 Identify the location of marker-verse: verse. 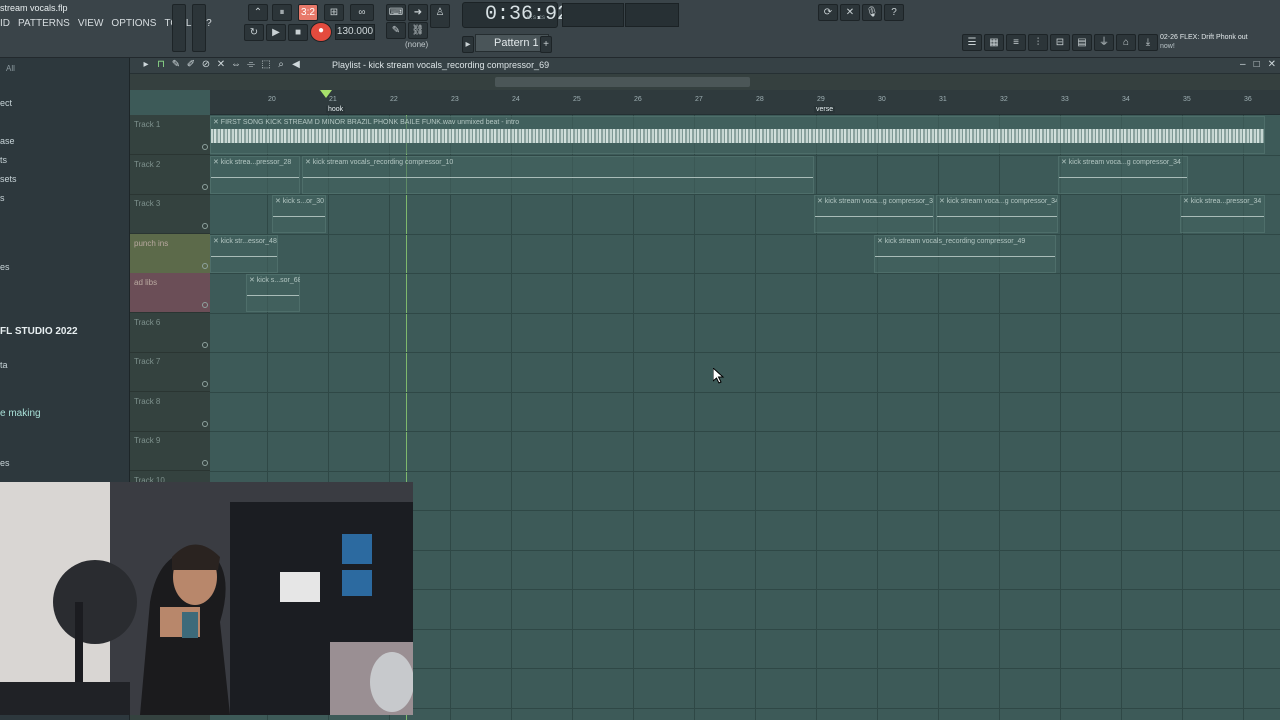
(825, 109).